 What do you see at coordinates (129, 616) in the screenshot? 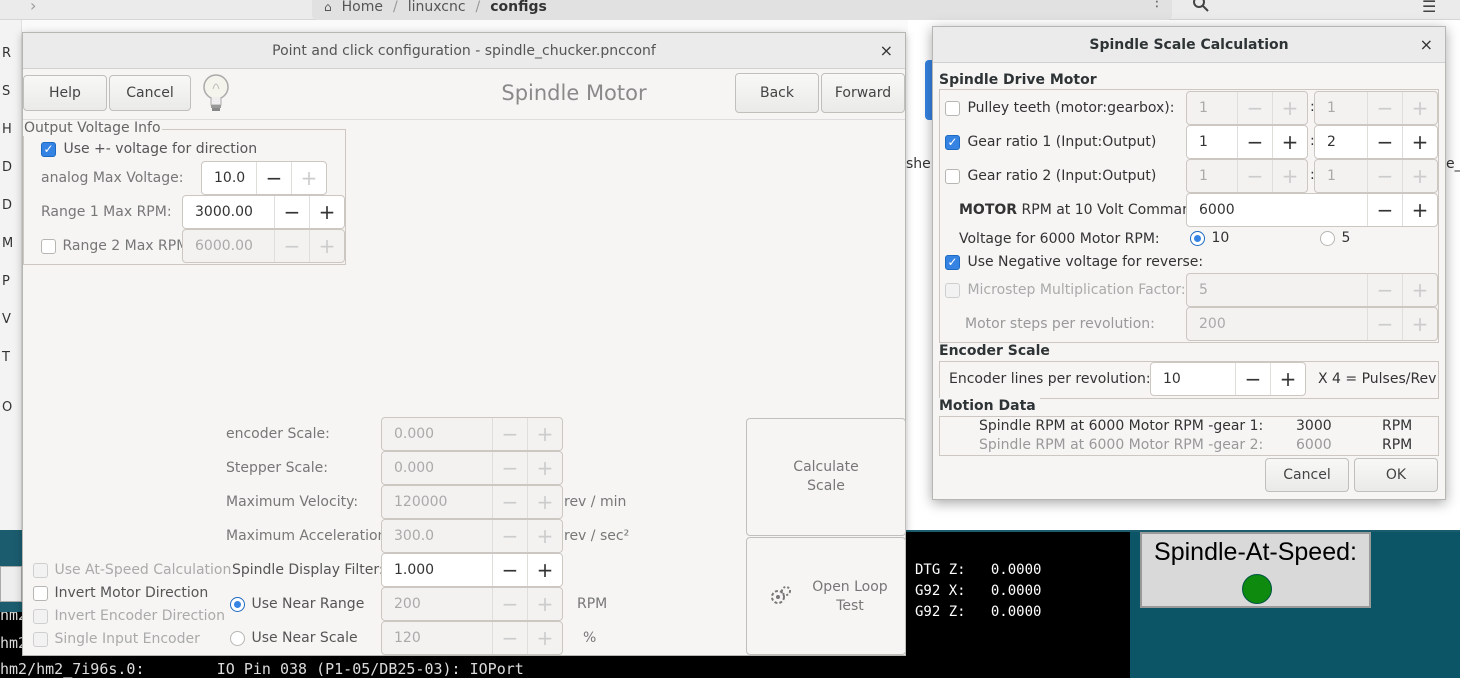
I see `invert-encoder-checkbox: Invert Encoder Direction` at bounding box center [129, 616].